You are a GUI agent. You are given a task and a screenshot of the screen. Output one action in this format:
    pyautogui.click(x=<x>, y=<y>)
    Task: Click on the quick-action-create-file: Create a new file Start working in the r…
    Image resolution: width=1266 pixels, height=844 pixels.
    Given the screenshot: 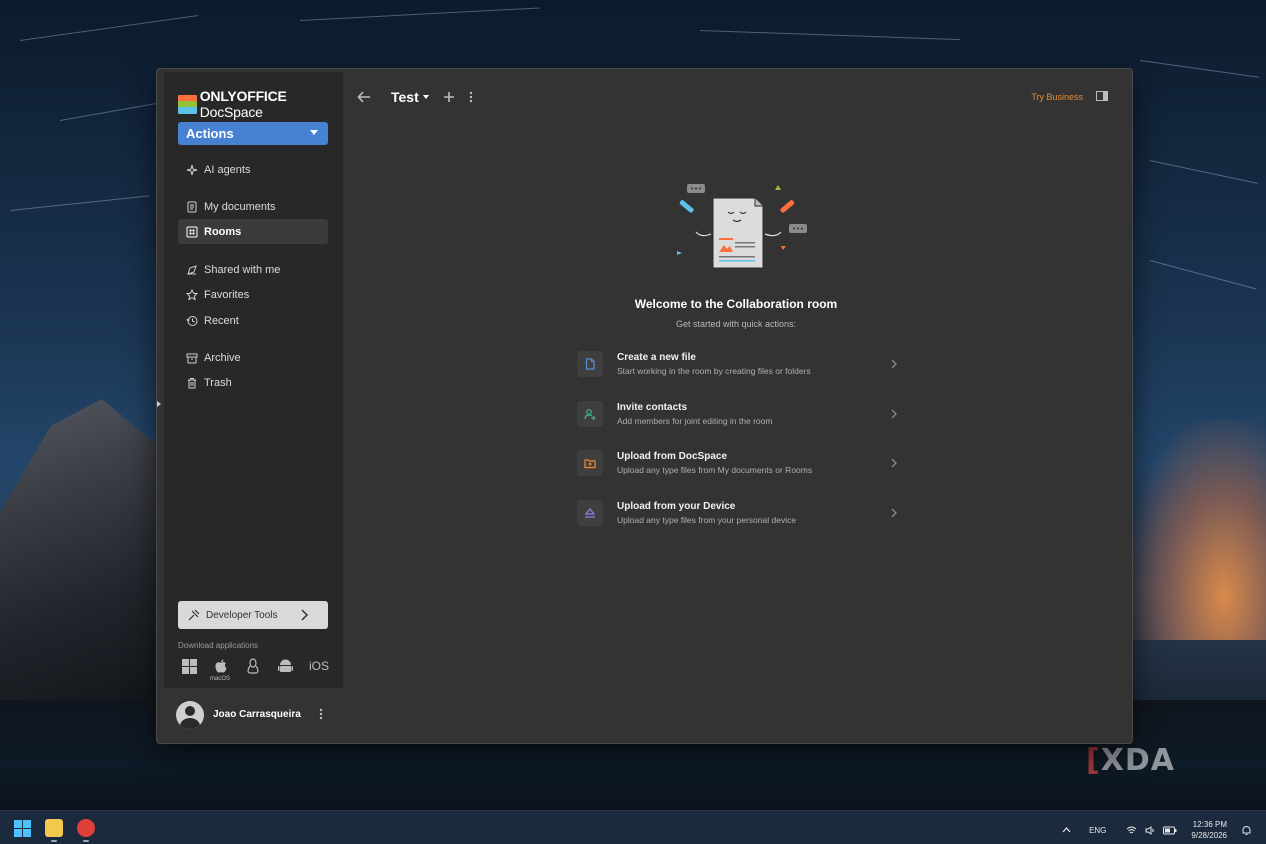 What is the action you would take?
    pyautogui.click(x=737, y=364)
    